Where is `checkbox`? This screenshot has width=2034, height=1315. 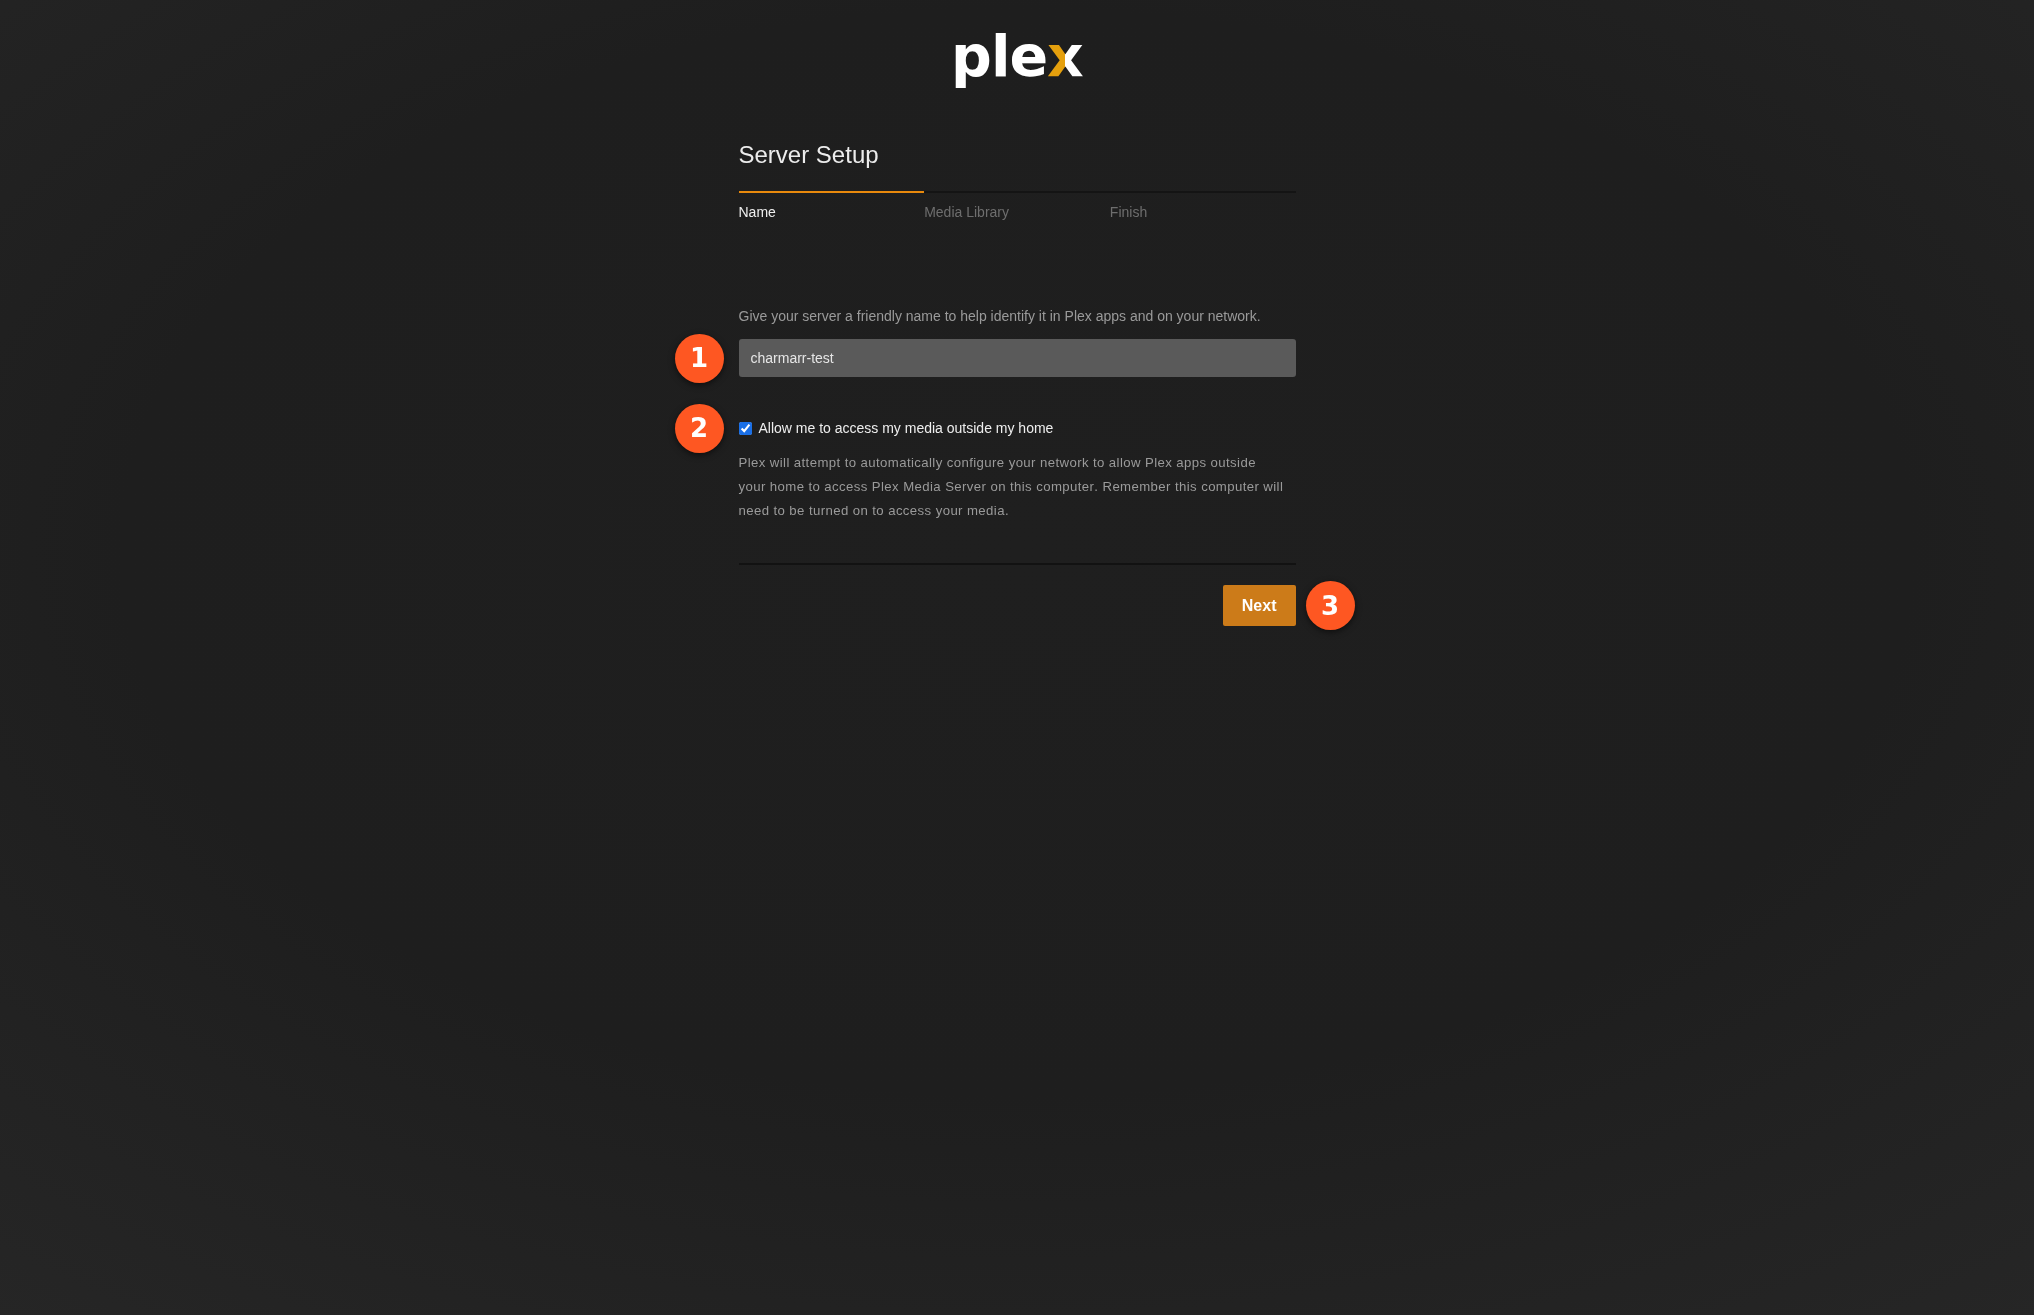
checkbox is located at coordinates (745, 428).